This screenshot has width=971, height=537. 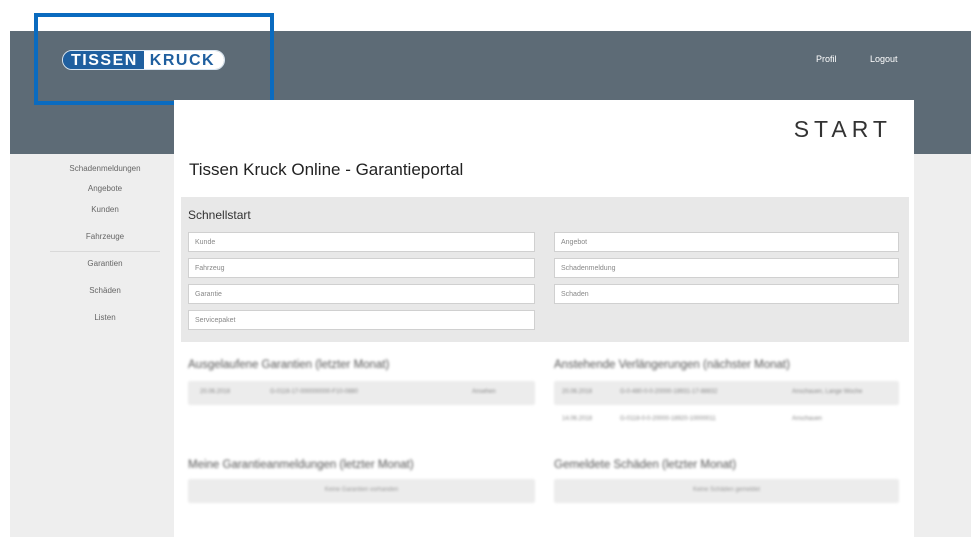 What do you see at coordinates (577, 419) in the screenshot?
I see `row-date: 14.06.2018` at bounding box center [577, 419].